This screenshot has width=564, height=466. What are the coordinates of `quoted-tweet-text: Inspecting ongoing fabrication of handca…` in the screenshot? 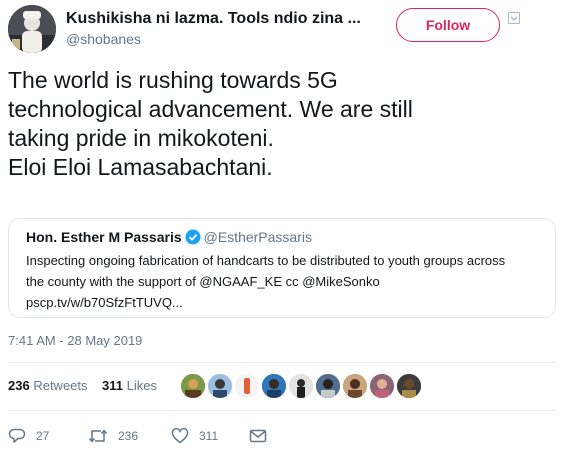 It's located at (288, 281).